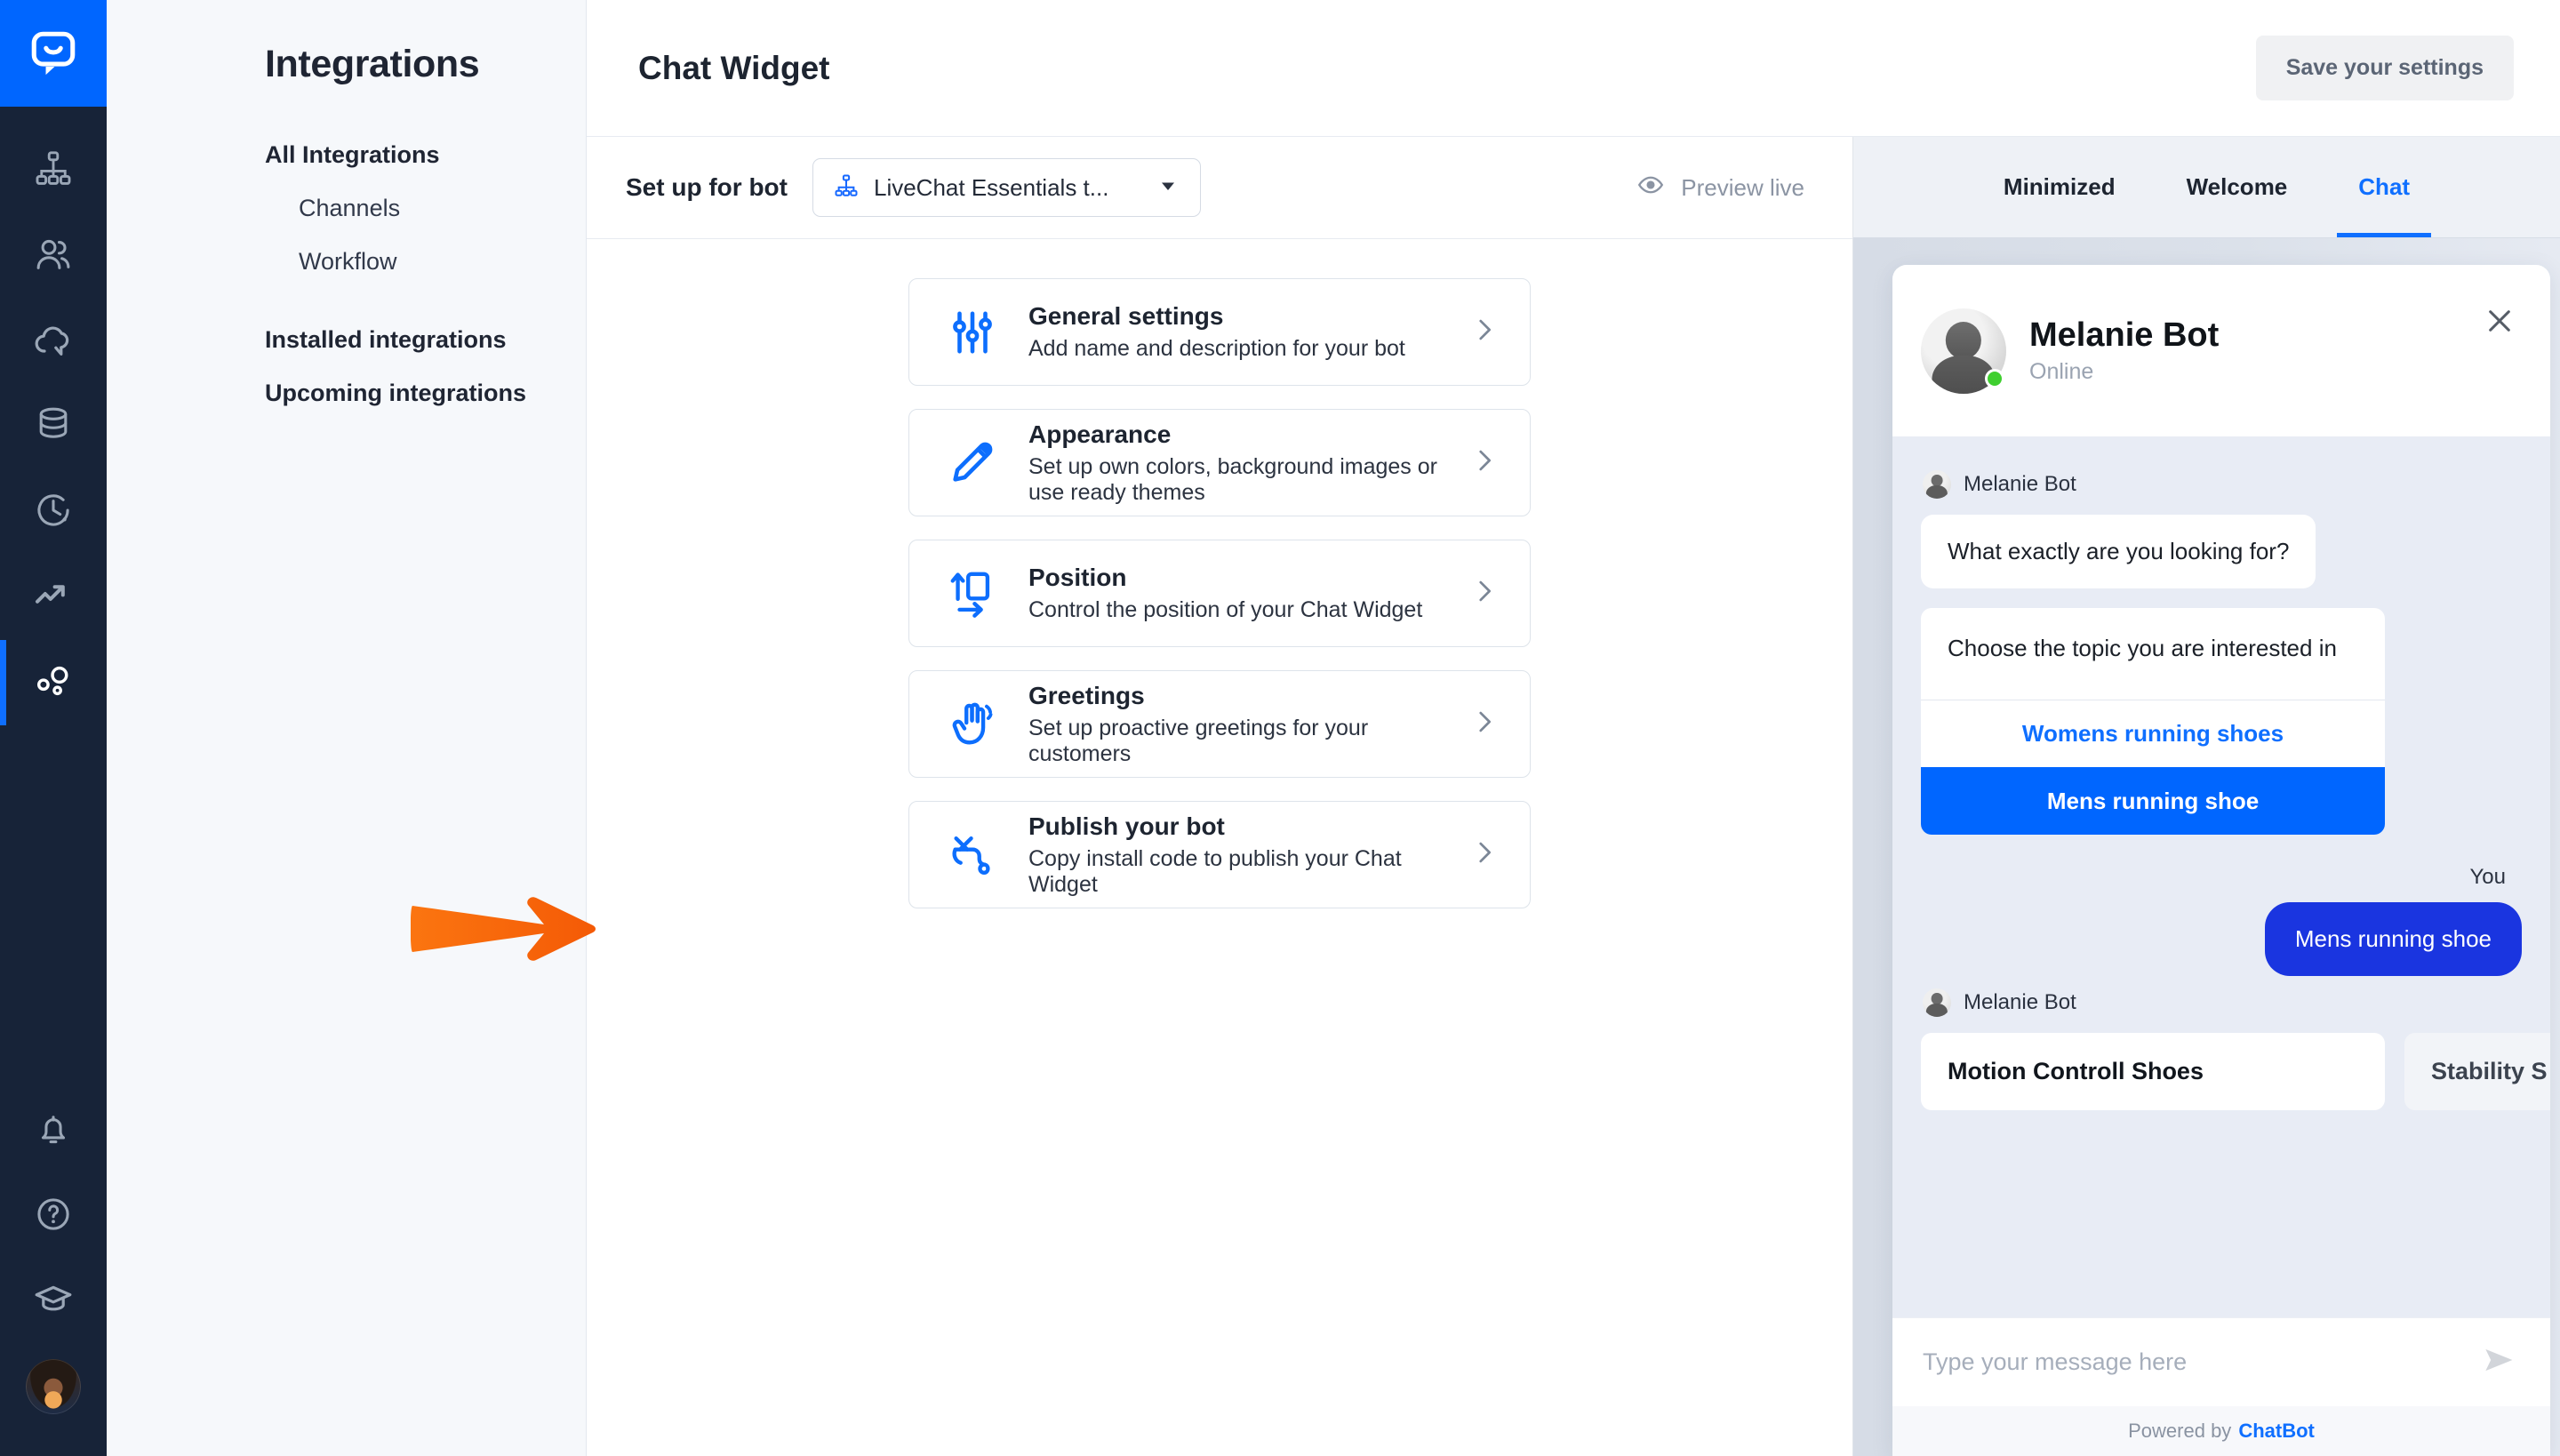  What do you see at coordinates (1994, 378) in the screenshot?
I see `online-status-dot` at bounding box center [1994, 378].